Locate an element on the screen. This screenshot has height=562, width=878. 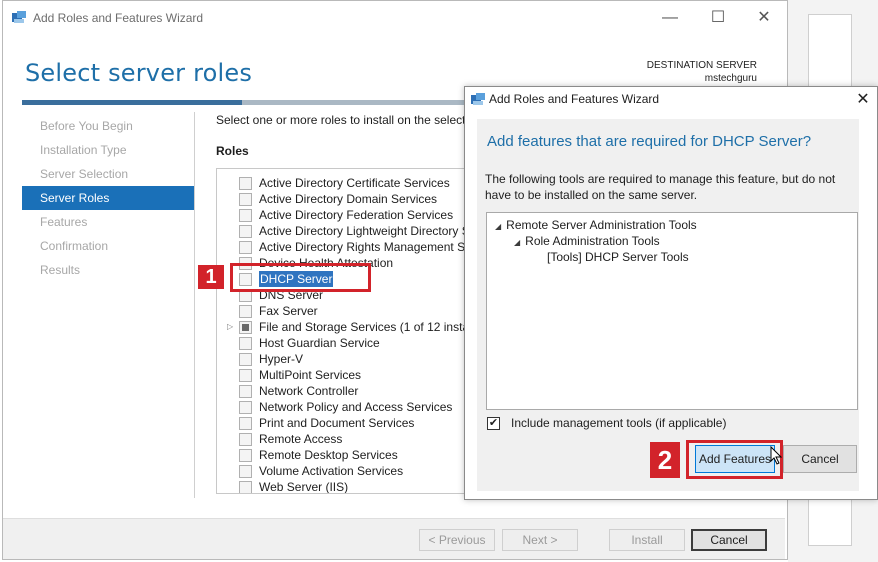
tree-item: [Tools] DHCP Server Tools is located at coordinates (618, 257).